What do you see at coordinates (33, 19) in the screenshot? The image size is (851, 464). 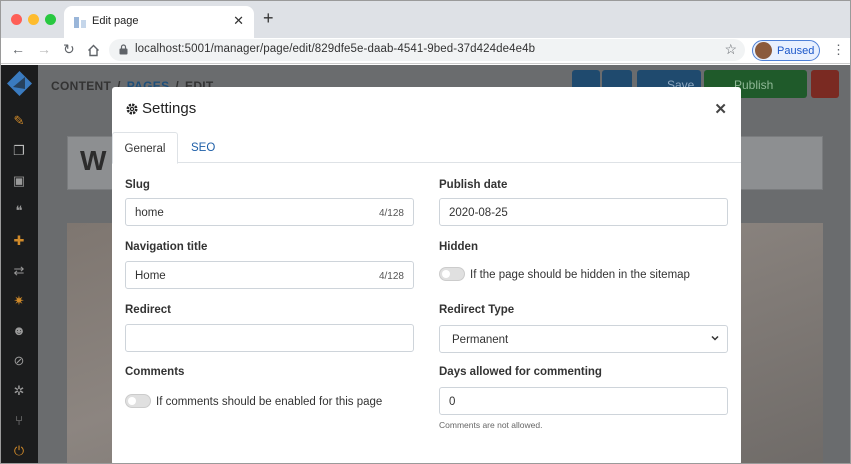 I see `minimize-window-button` at bounding box center [33, 19].